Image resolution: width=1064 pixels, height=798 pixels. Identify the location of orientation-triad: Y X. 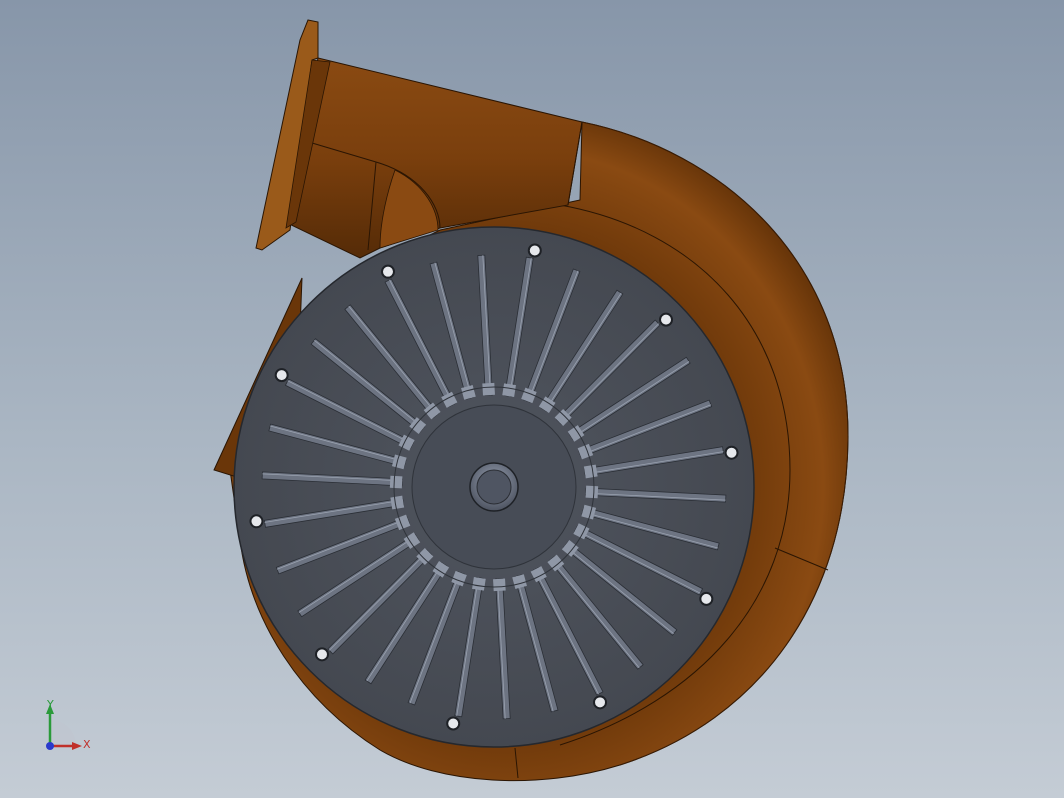
(68, 724).